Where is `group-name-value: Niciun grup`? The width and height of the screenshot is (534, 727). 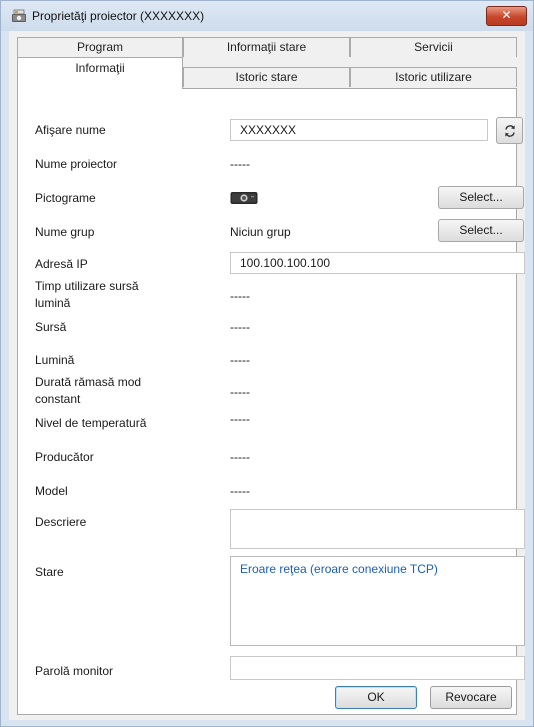 group-name-value: Niciun grup is located at coordinates (260, 232).